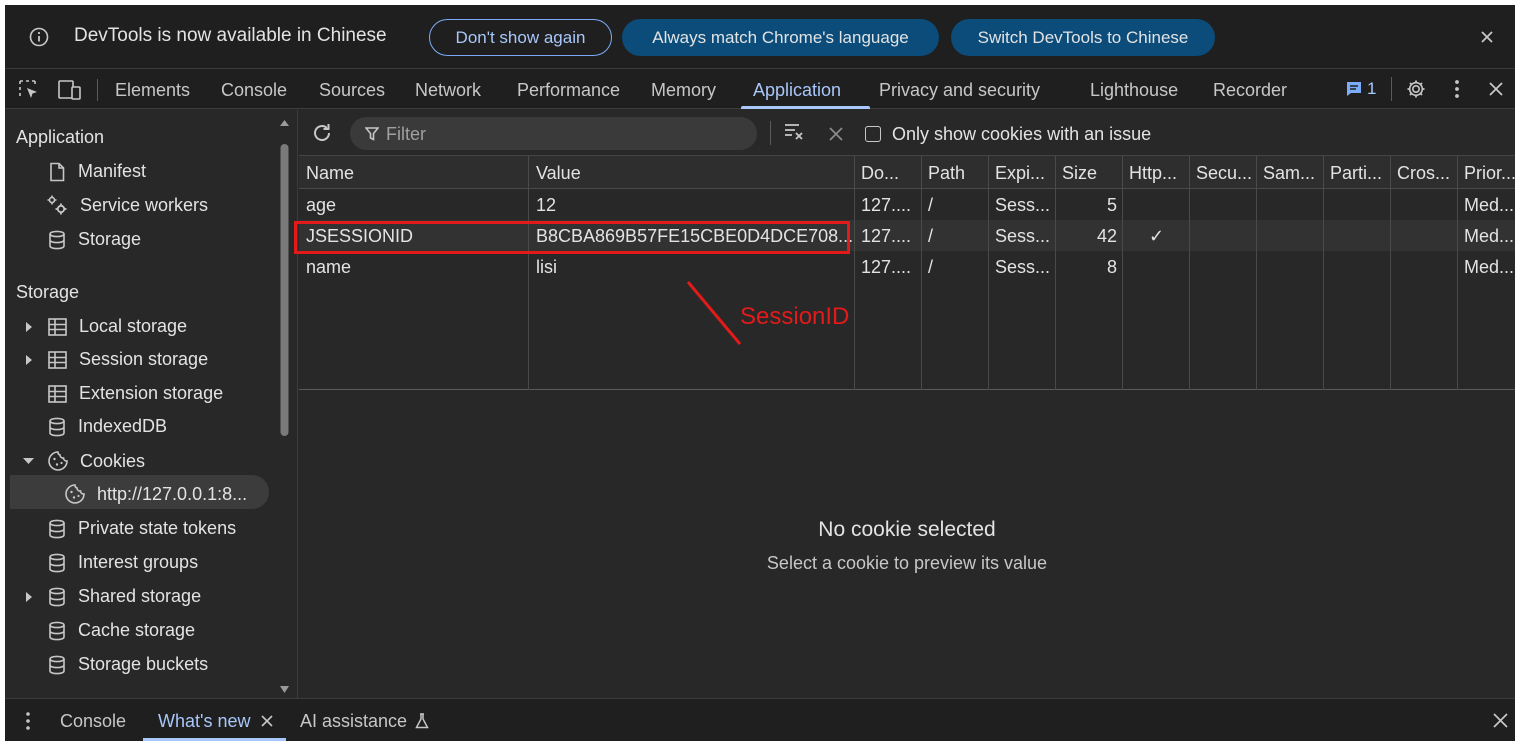  Describe the element at coordinates (805, 107) in the screenshot. I see `active-tab-indicator` at that location.